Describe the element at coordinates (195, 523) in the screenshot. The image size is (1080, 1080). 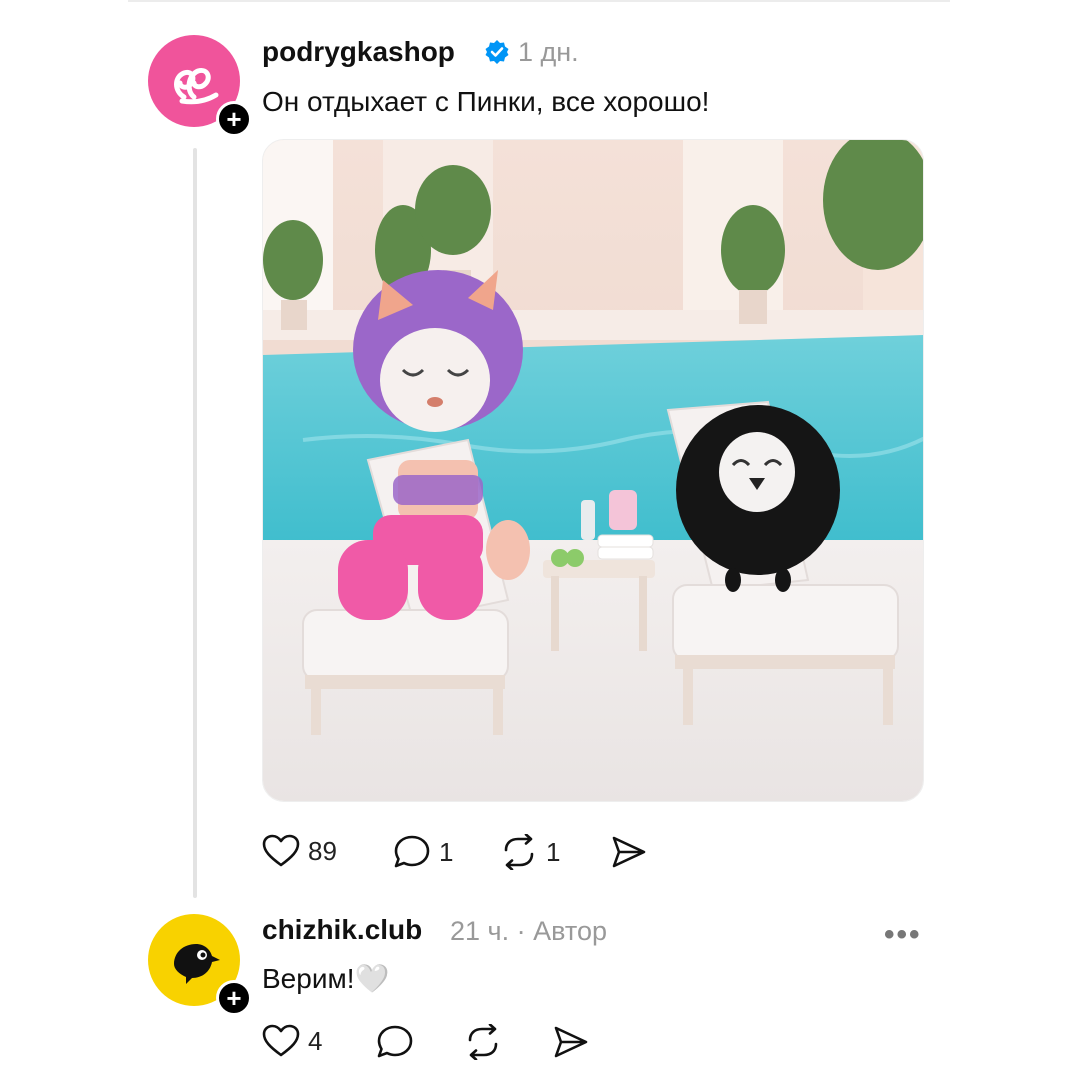
I see `thread-line` at that location.